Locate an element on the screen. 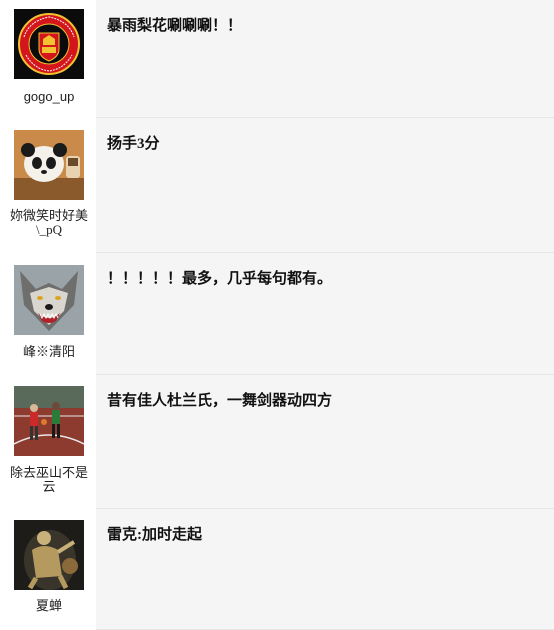 This screenshot has width=554, height=630. manchester-united-crest-avatar is located at coordinates (49, 44).